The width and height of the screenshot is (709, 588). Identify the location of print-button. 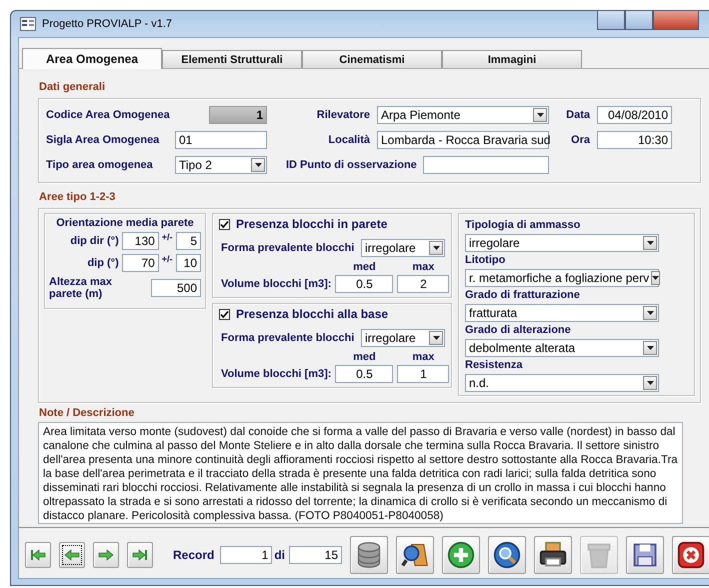
(553, 555).